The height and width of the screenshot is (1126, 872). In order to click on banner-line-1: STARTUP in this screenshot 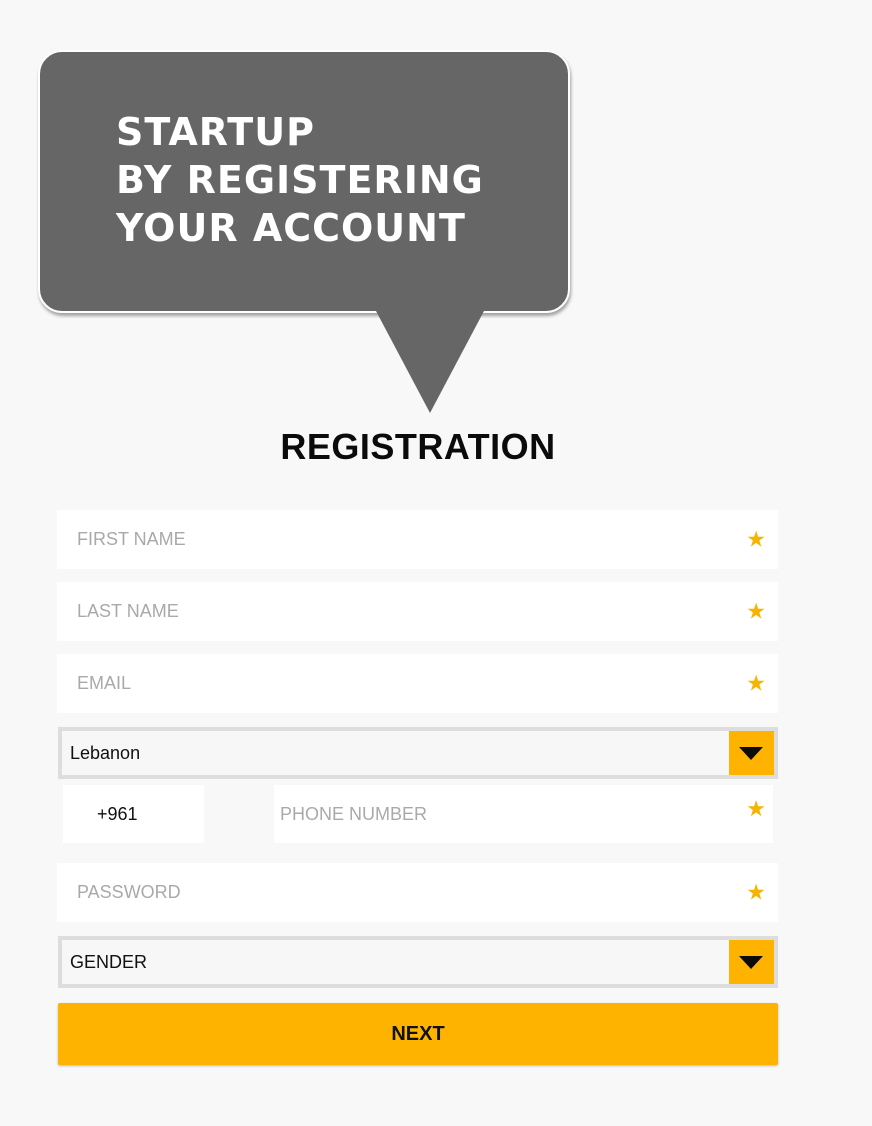, I will do `click(215, 132)`.